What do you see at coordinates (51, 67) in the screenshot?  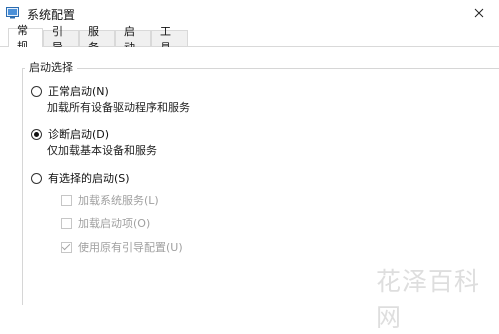 I see `group-label: 启动选择` at bounding box center [51, 67].